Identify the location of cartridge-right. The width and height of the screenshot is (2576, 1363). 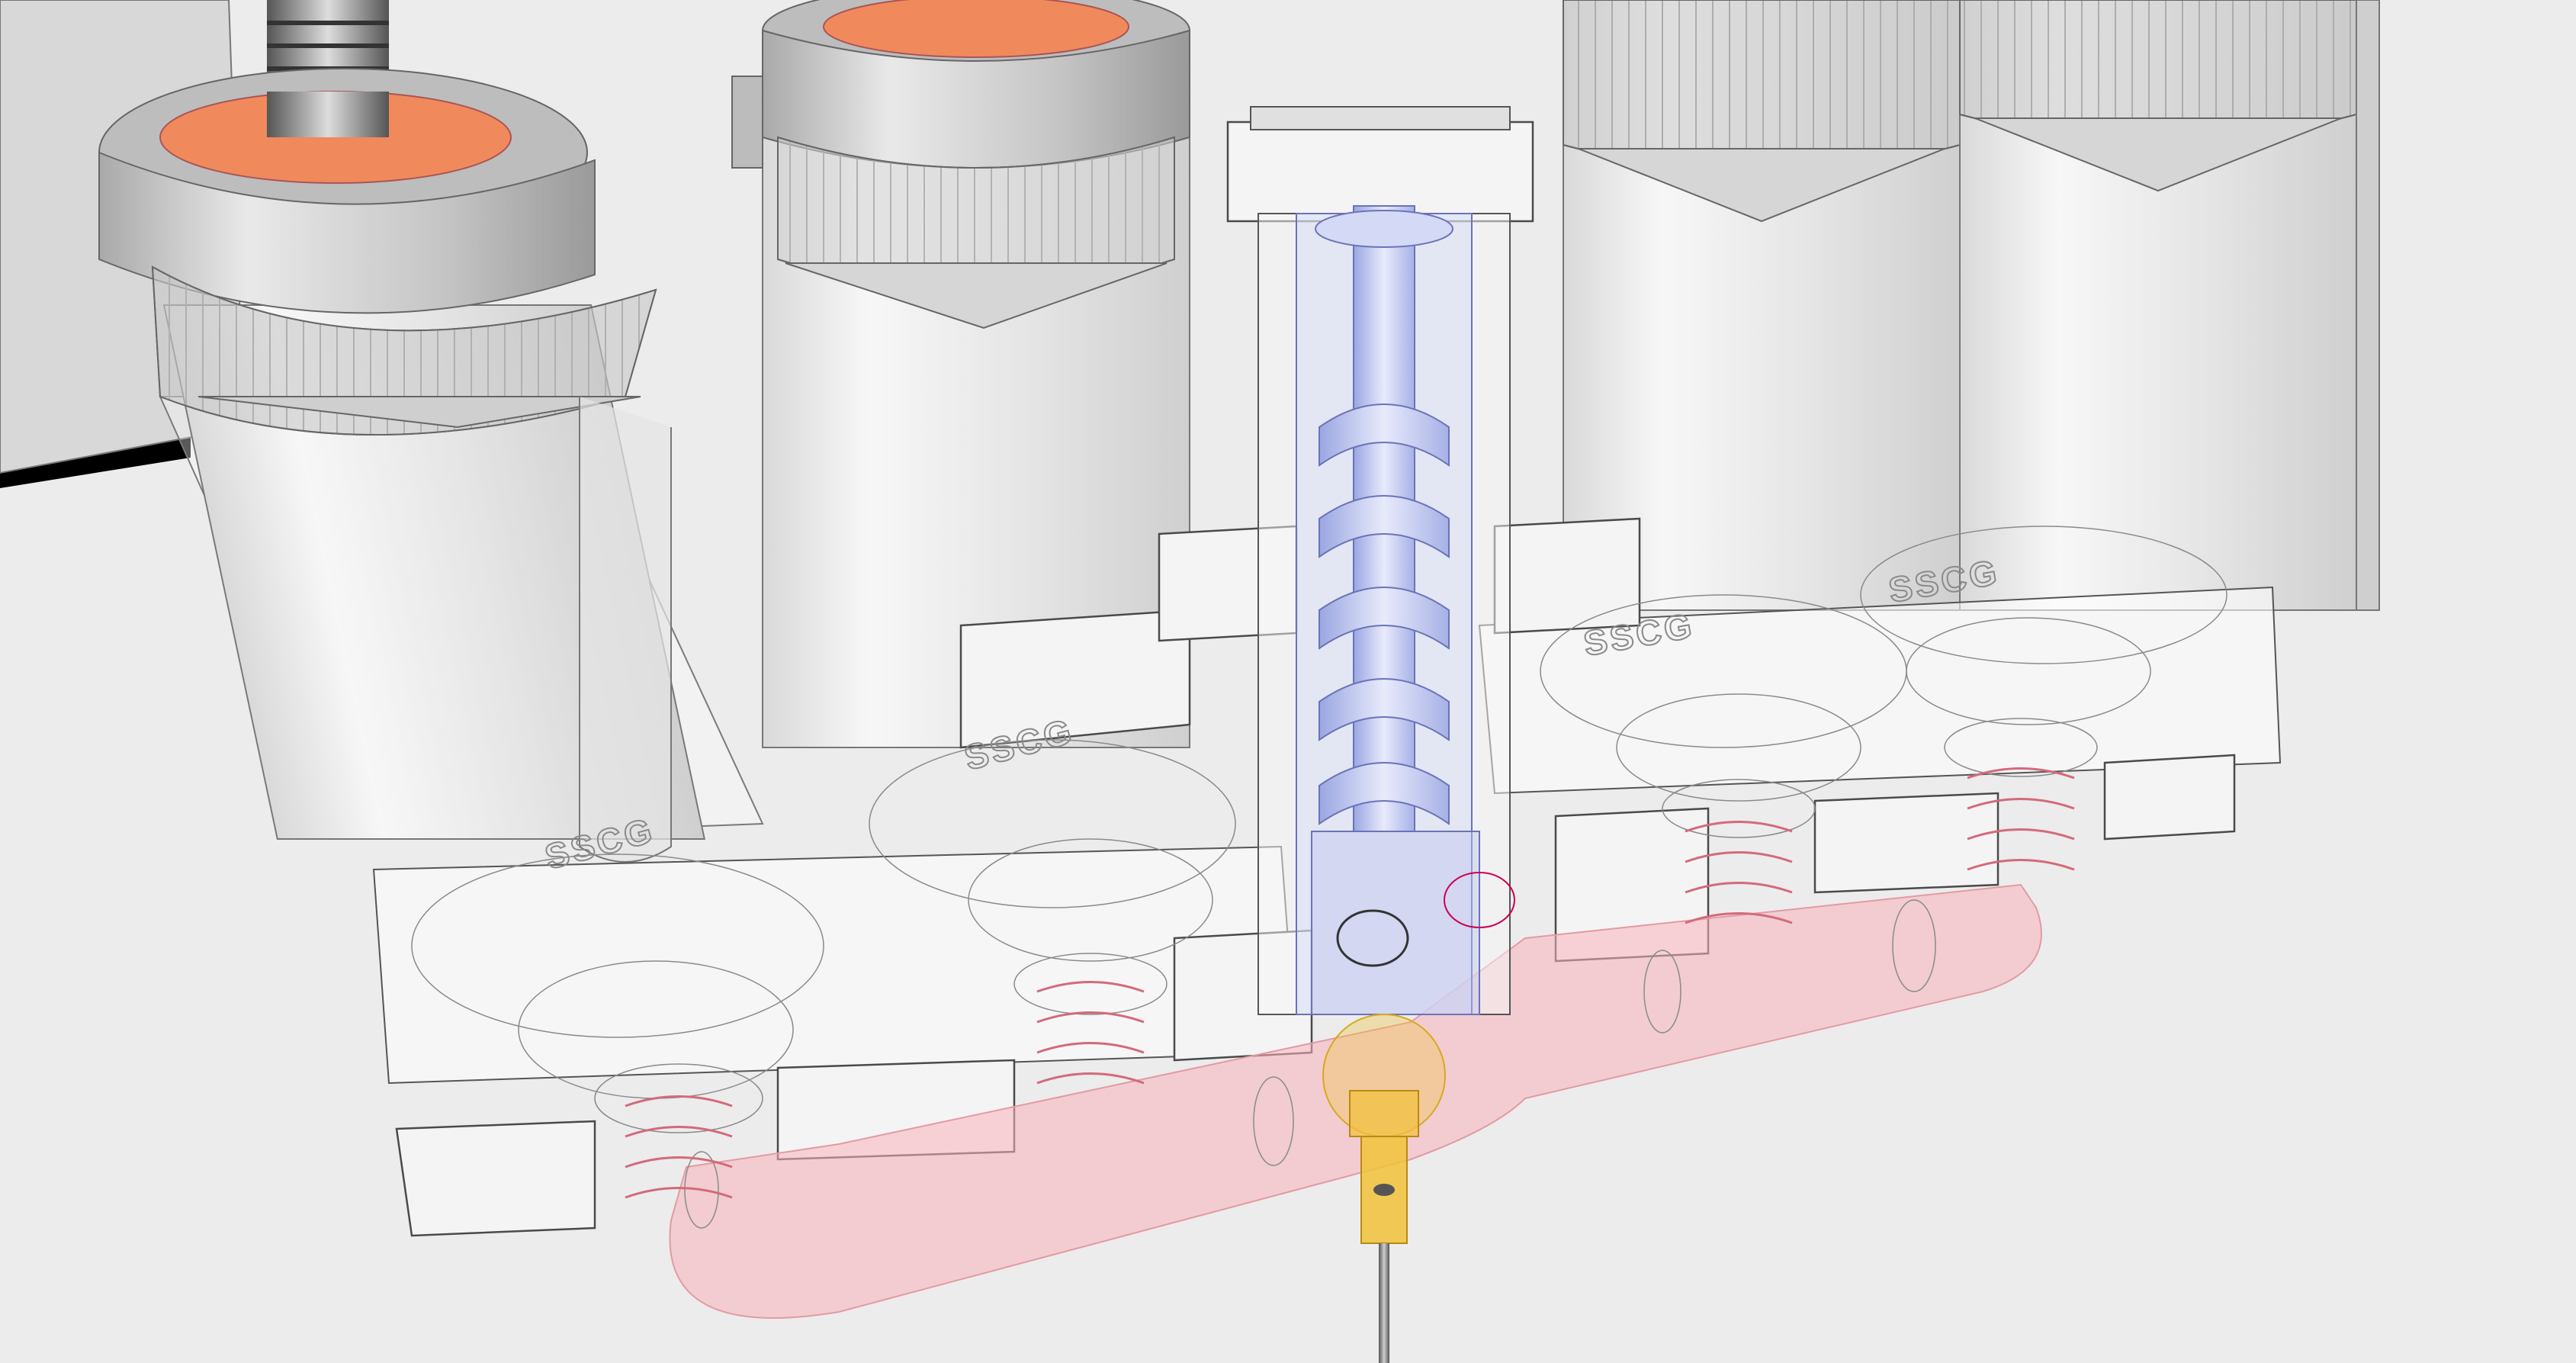
(2169, 305).